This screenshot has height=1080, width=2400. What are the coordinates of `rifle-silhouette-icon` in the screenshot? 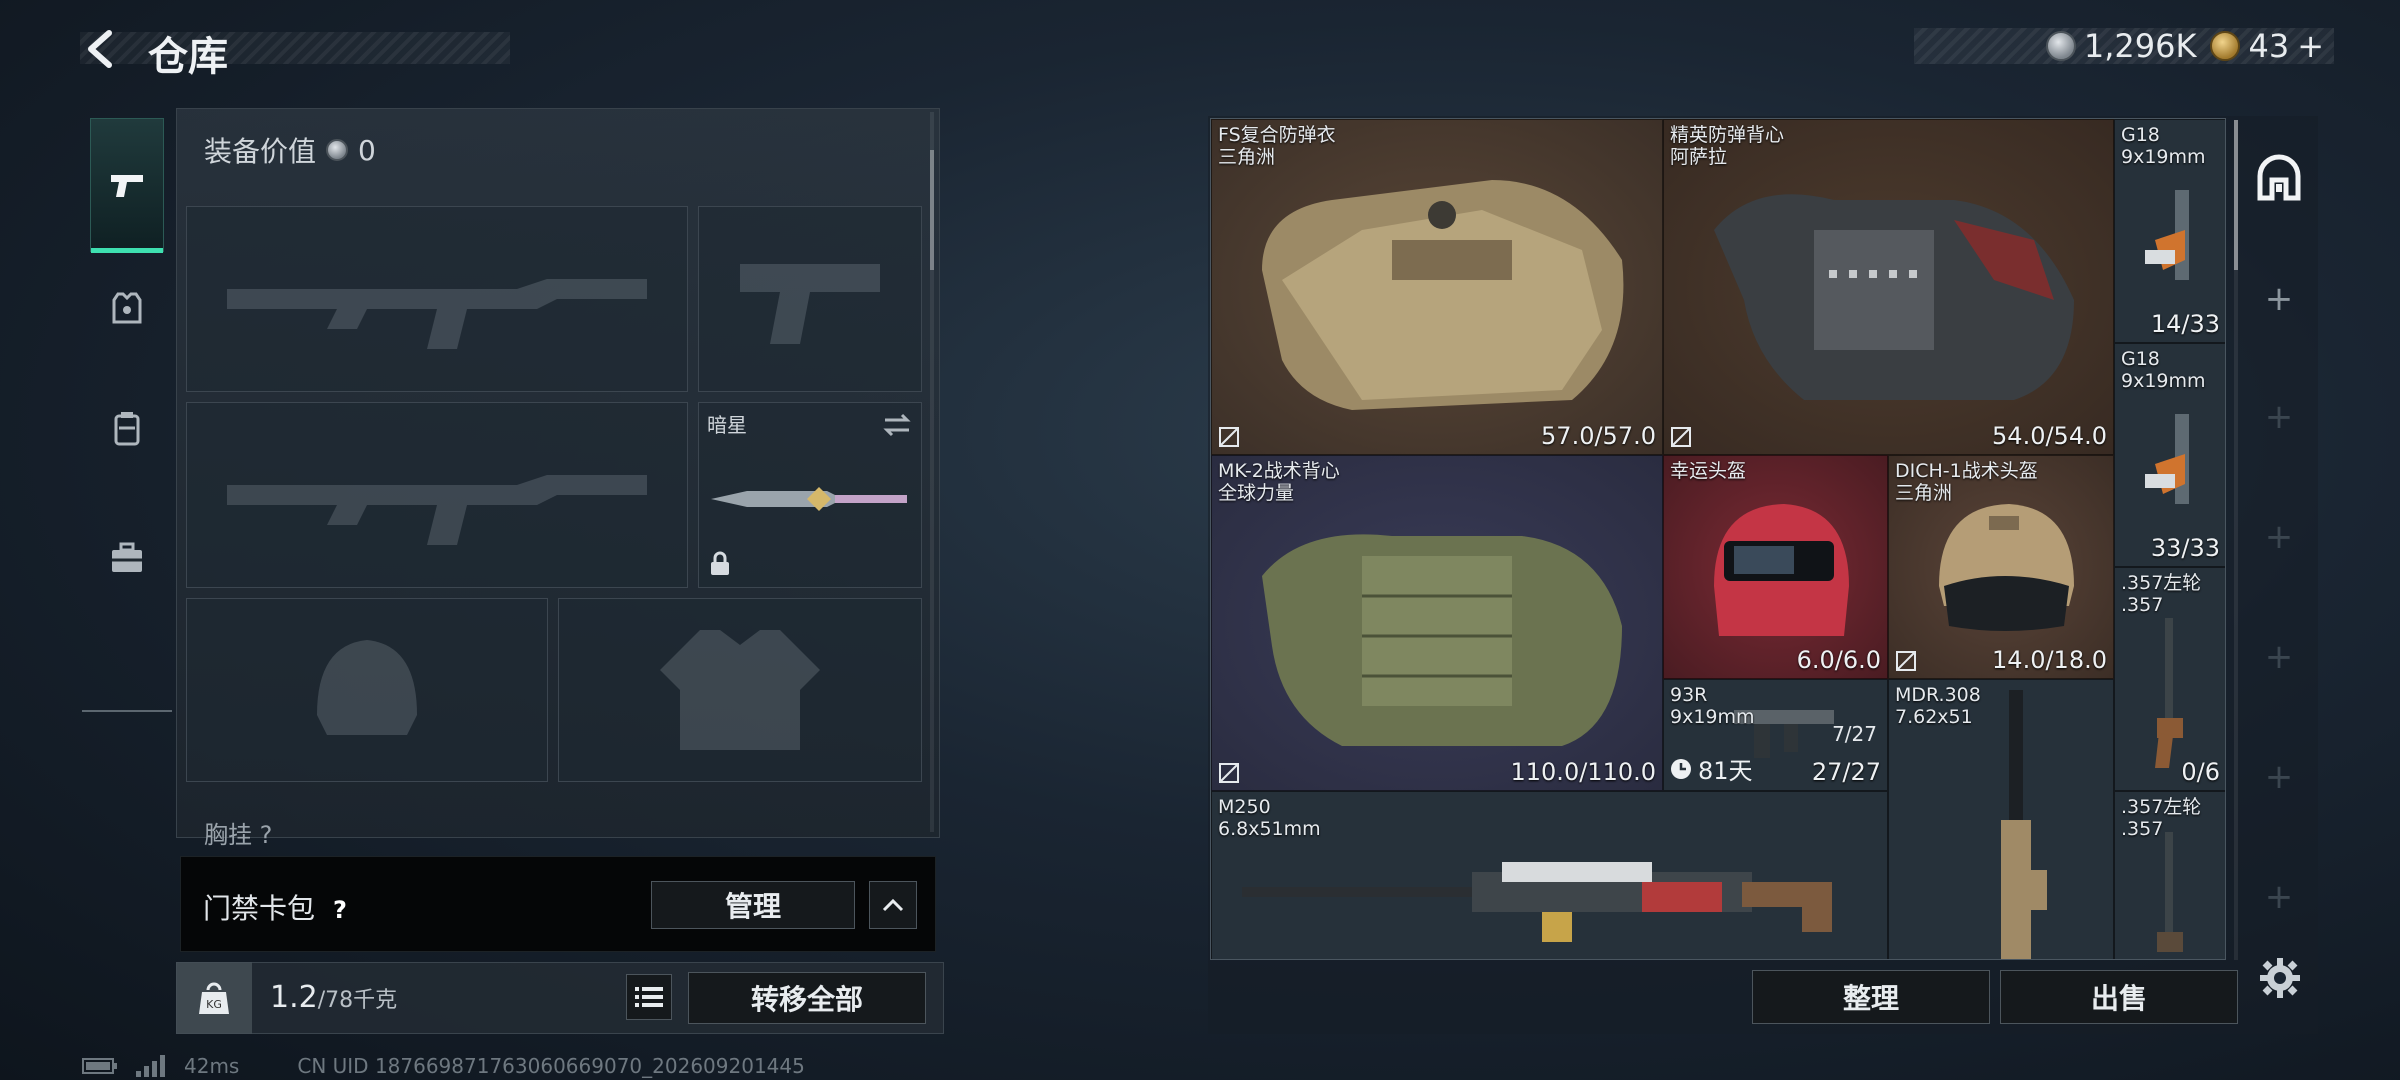 It's located at (437, 495).